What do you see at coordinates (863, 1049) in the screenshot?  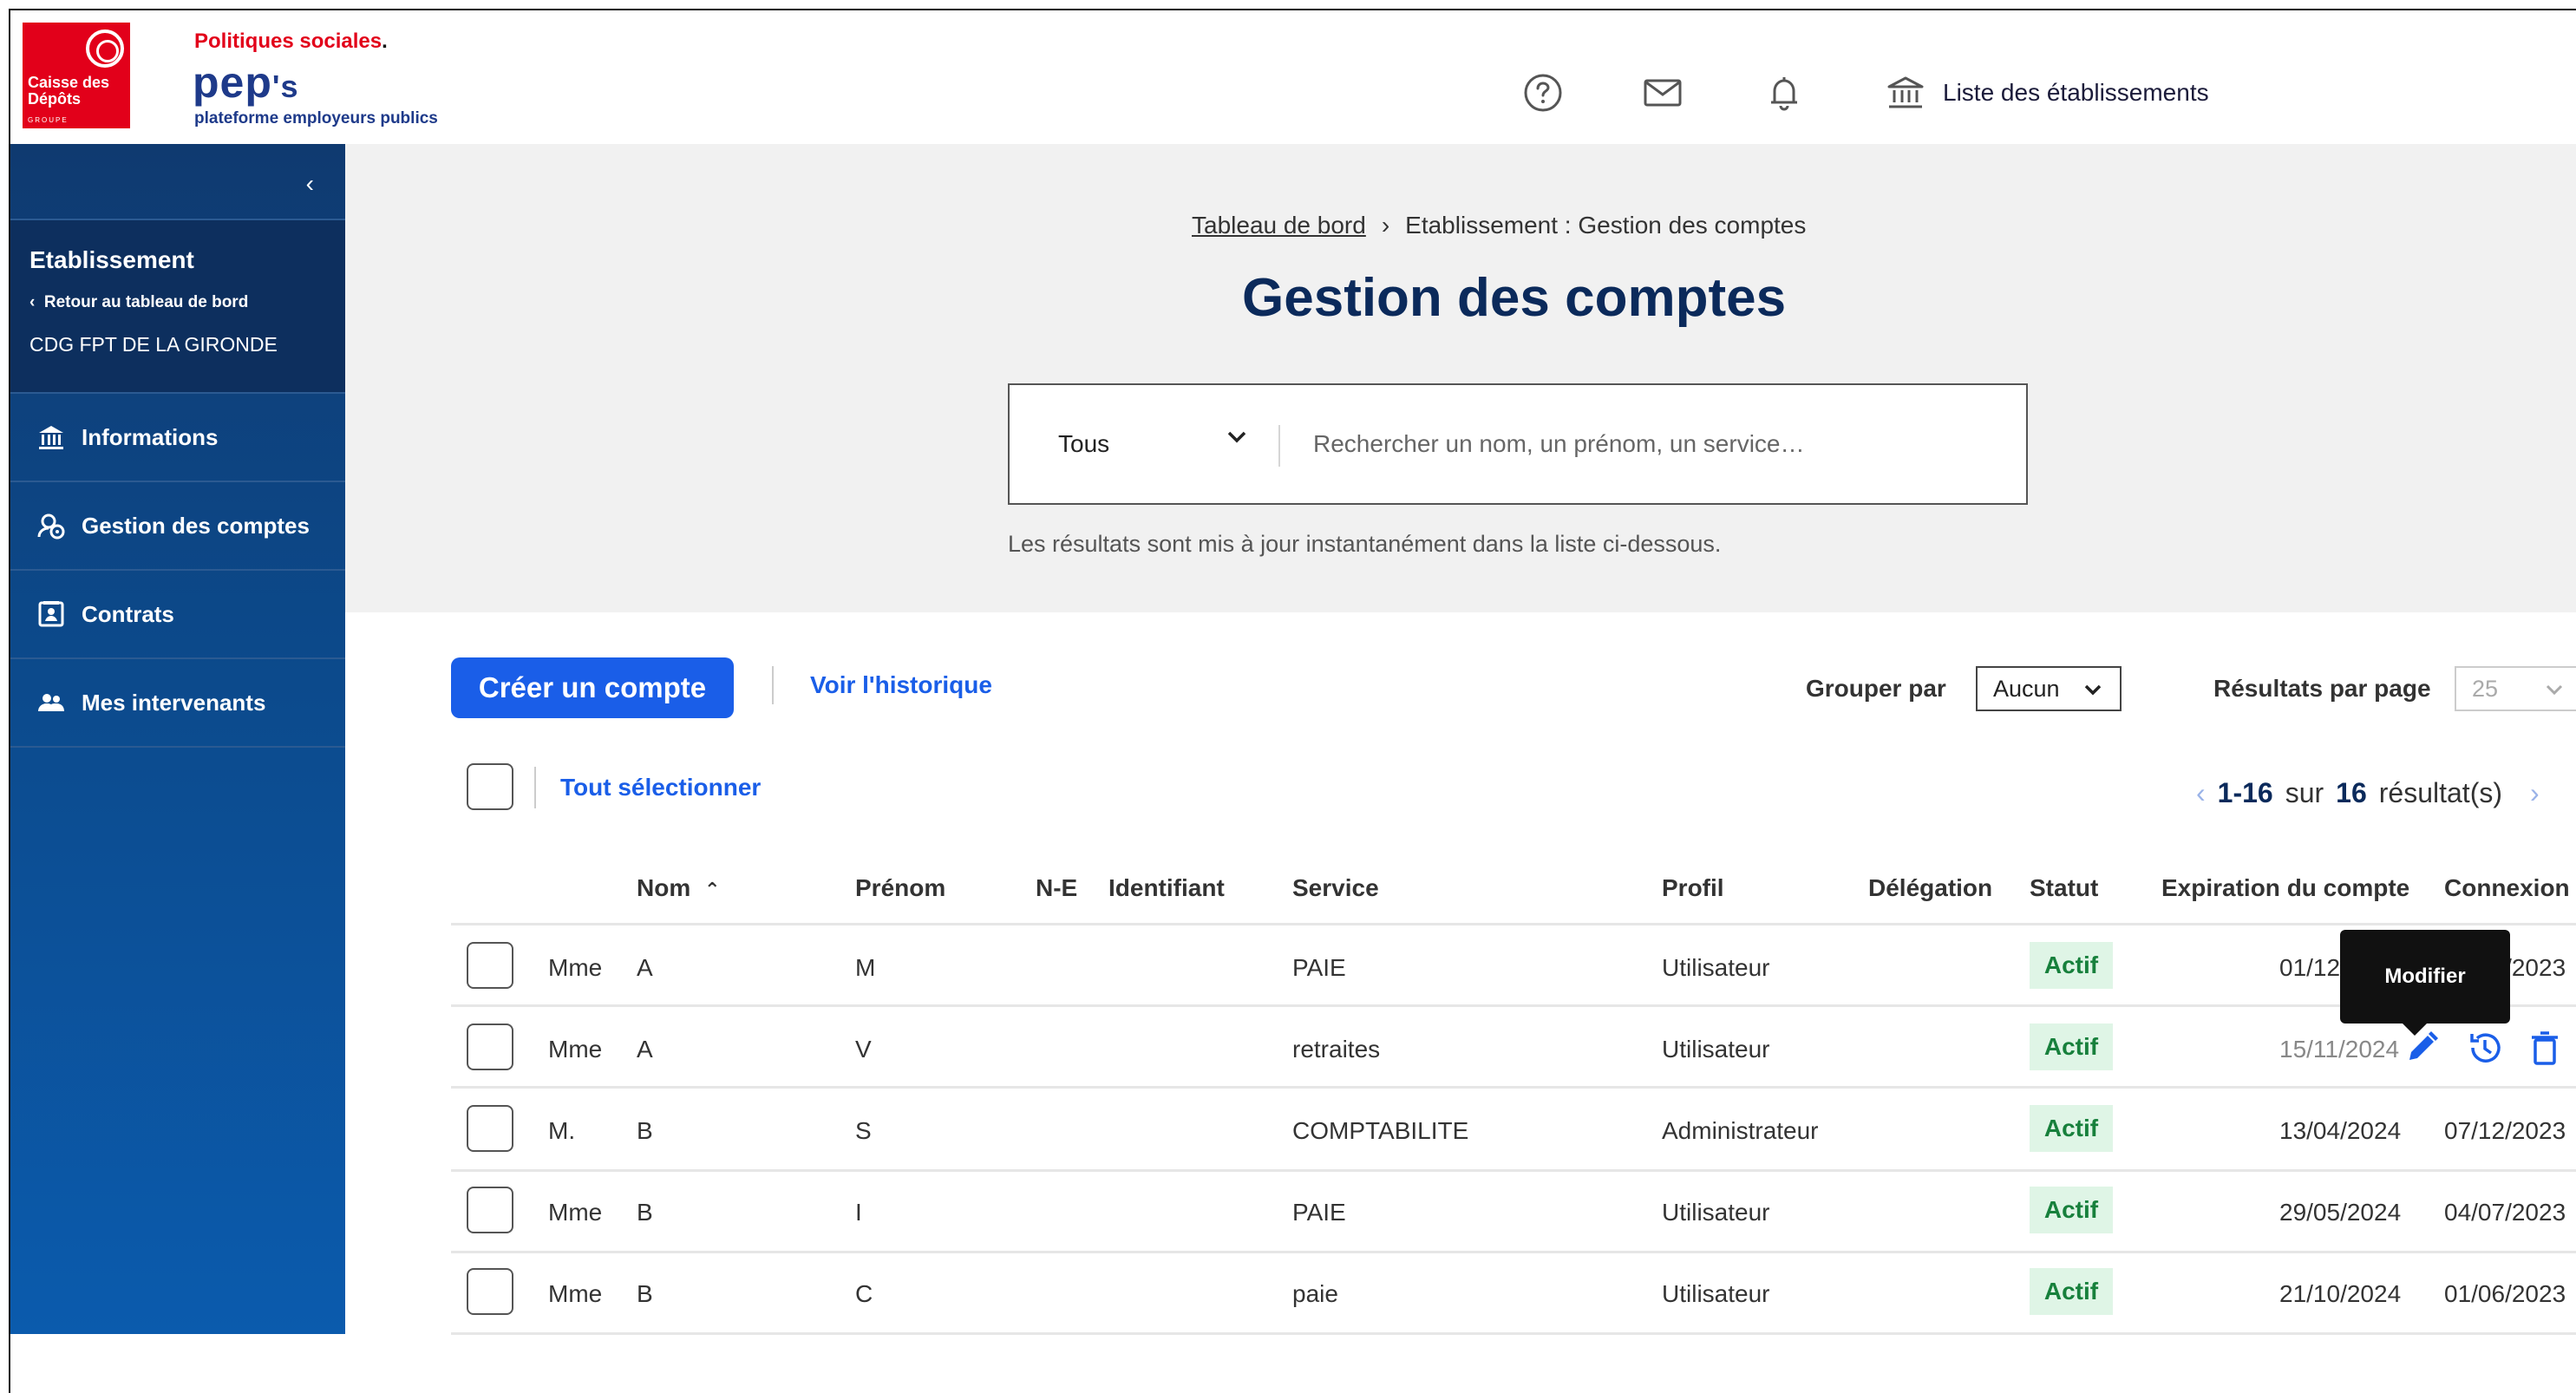 I see `cell-prenom: V` at bounding box center [863, 1049].